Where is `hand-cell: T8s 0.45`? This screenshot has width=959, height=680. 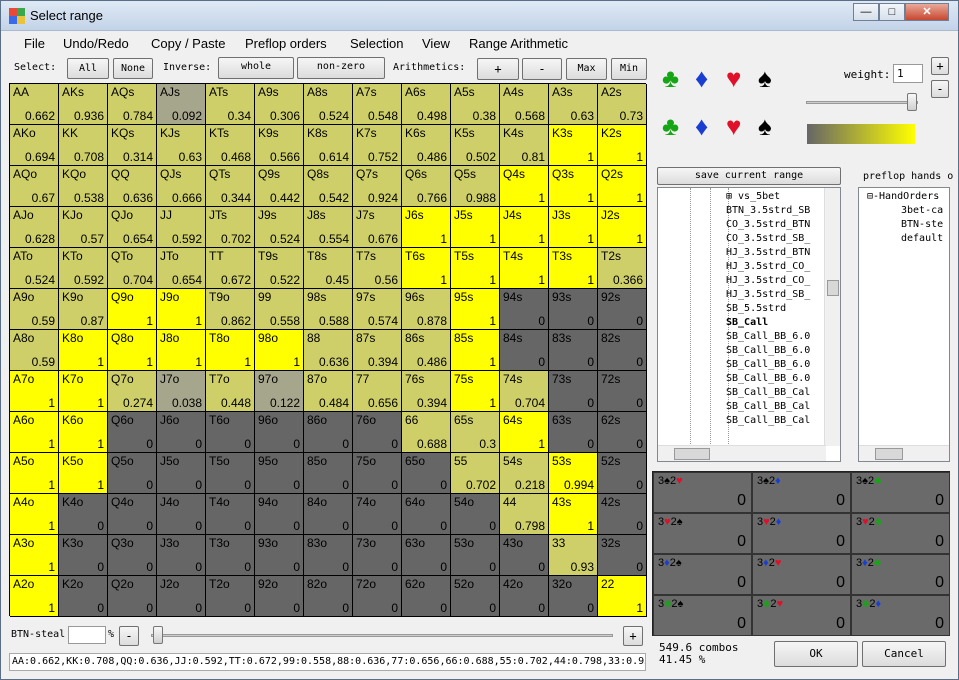
hand-cell: T8s 0.45 is located at coordinates (328, 268).